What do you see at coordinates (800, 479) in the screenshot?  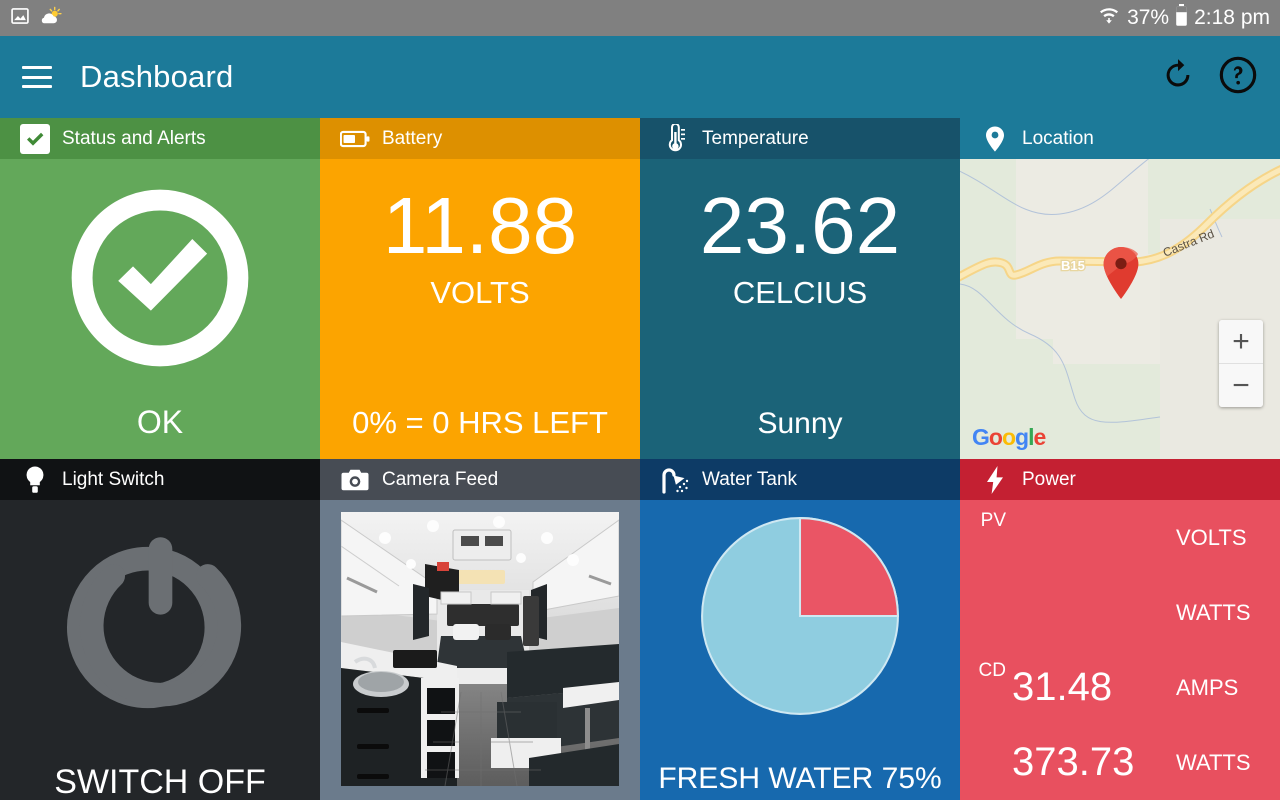 I see `tile-header-water-tank: Water Tank` at bounding box center [800, 479].